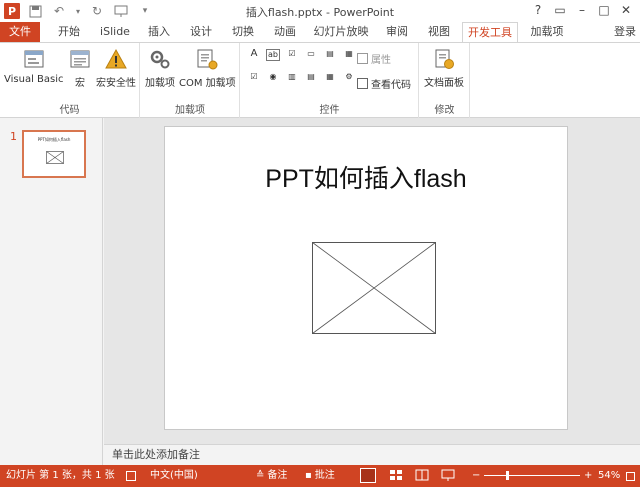 This screenshot has width=640, height=487. Describe the element at coordinates (439, 32) in the screenshot. I see `tab-view: 视图` at that location.